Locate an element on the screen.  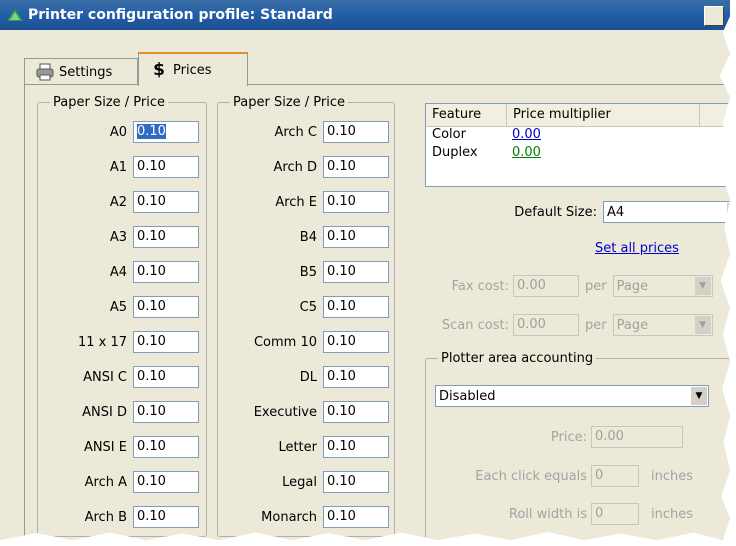
default-size-row: Default Size: A4 ▼ is located at coordinates (593, 212).